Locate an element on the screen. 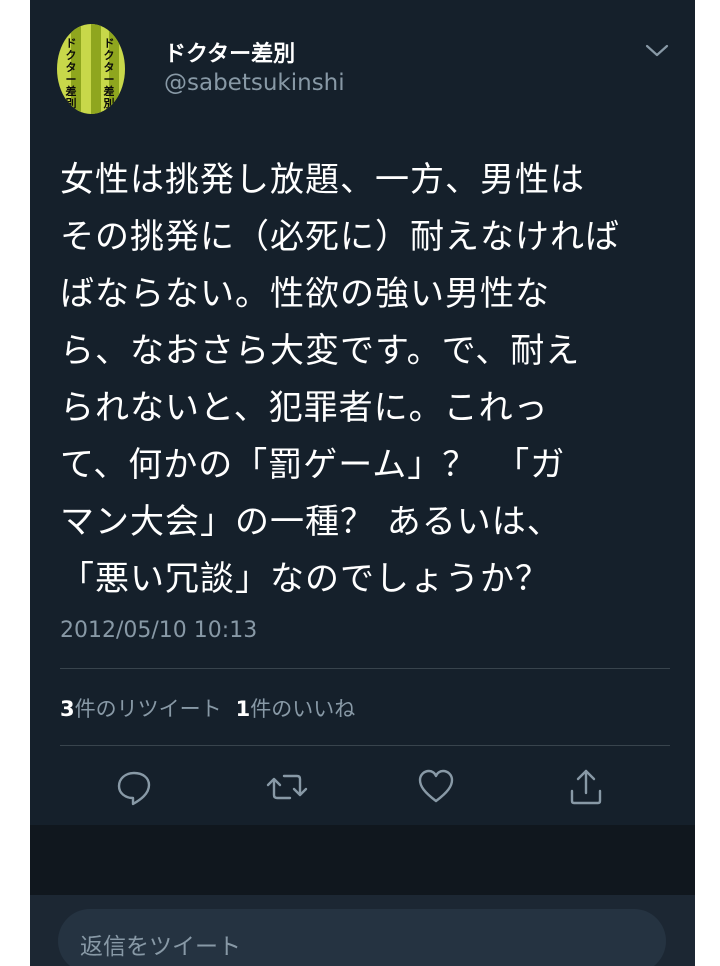 The image size is (720, 966). tweet-text-line: マン大会」の一種？ あるいは、 is located at coordinates (311, 522).